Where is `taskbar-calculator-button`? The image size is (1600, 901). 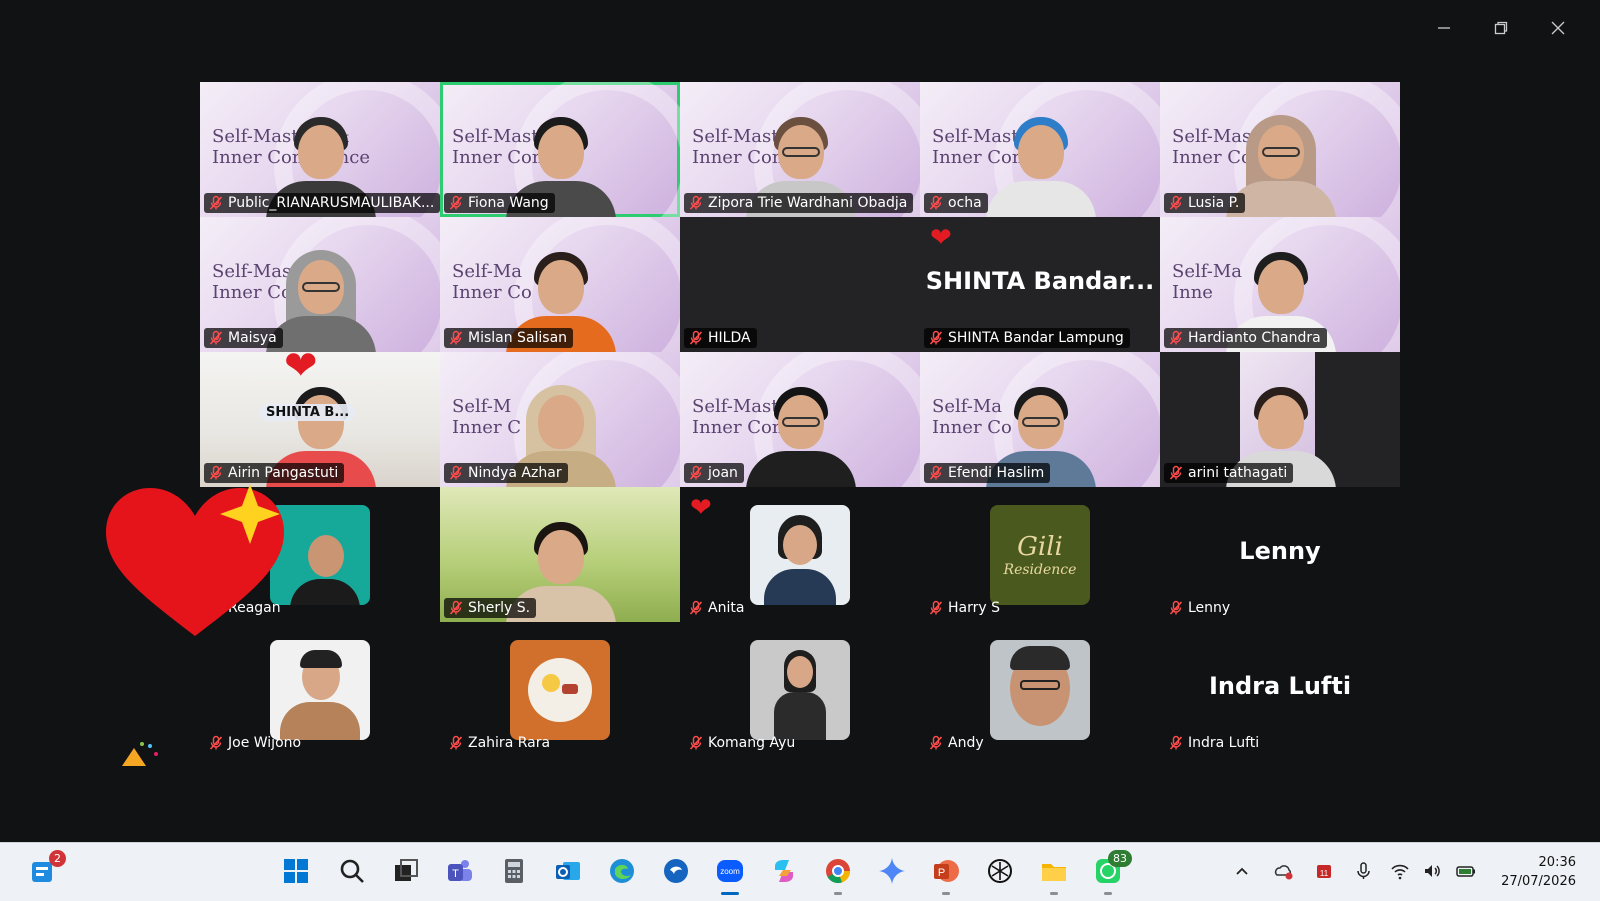
taskbar-calculator-button is located at coordinates (514, 871).